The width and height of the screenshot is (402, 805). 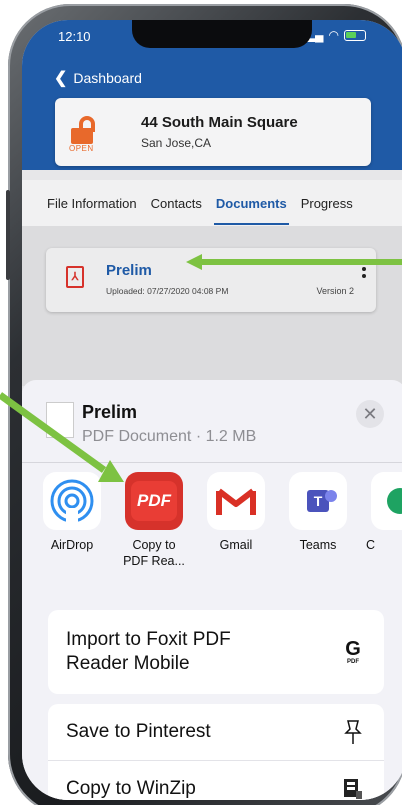 I want to click on status-icons: ▂▄ ◠, so click(x=336, y=35).